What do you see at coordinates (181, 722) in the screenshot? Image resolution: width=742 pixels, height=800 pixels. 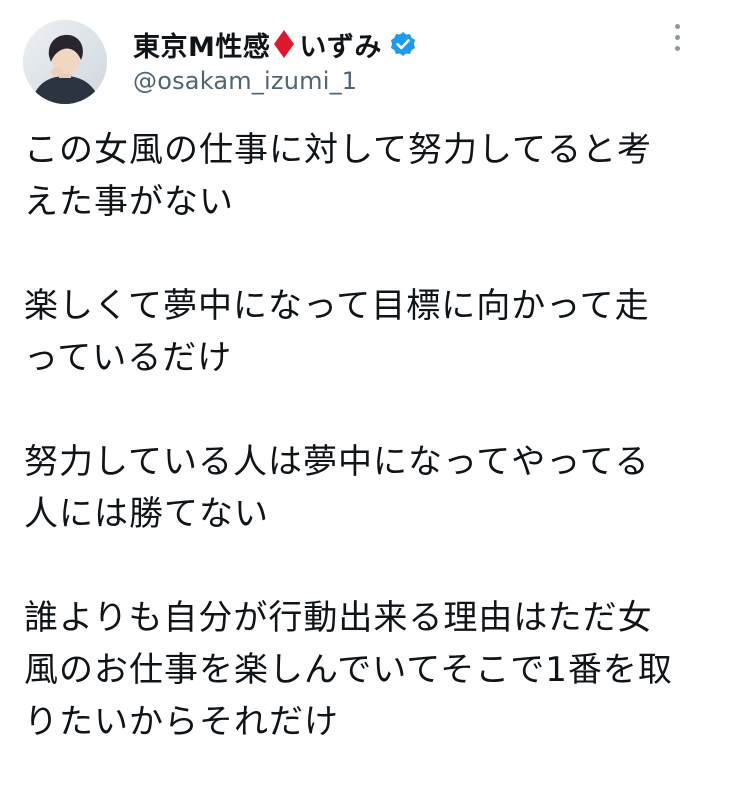 I see `tweet-line: りたいからそれだけ` at bounding box center [181, 722].